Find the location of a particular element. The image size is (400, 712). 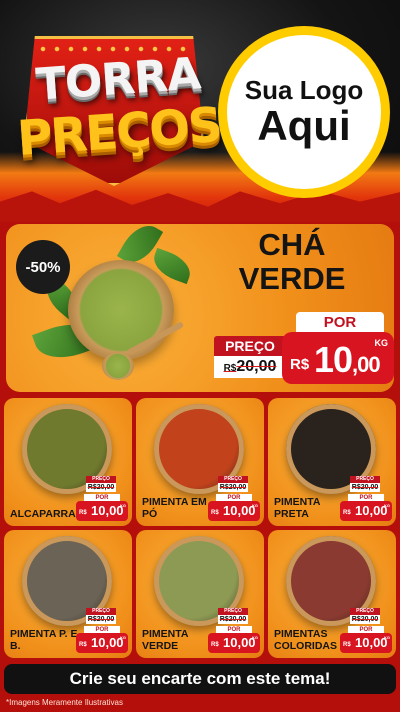

por-label: POR is located at coordinates (340, 323).